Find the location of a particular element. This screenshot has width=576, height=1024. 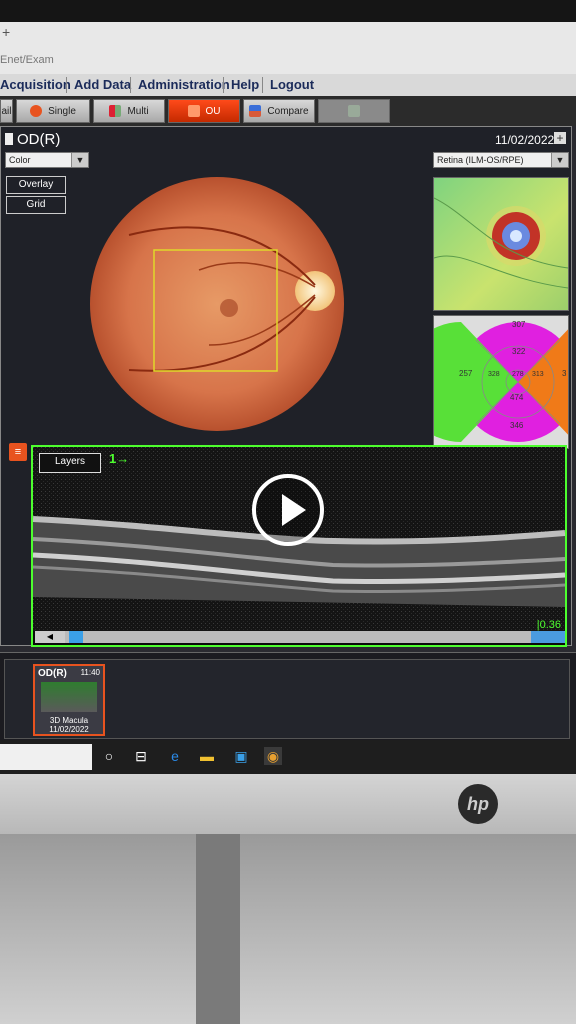

retina-layer-select: Retina (ILM-OS/RPE) ▼ is located at coordinates (501, 160).